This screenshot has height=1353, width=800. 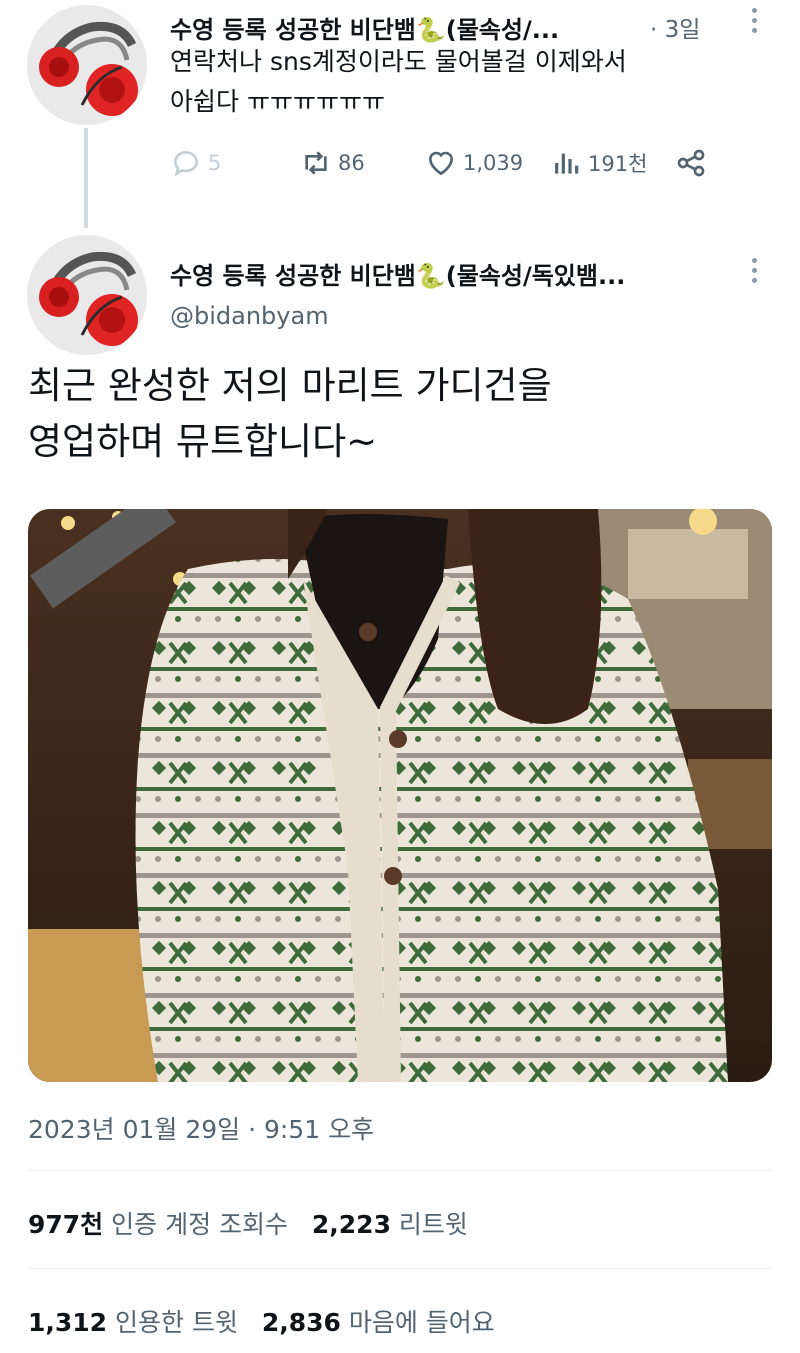 I want to click on likes-stat-label: 마음에 들어요, so click(x=421, y=1322).